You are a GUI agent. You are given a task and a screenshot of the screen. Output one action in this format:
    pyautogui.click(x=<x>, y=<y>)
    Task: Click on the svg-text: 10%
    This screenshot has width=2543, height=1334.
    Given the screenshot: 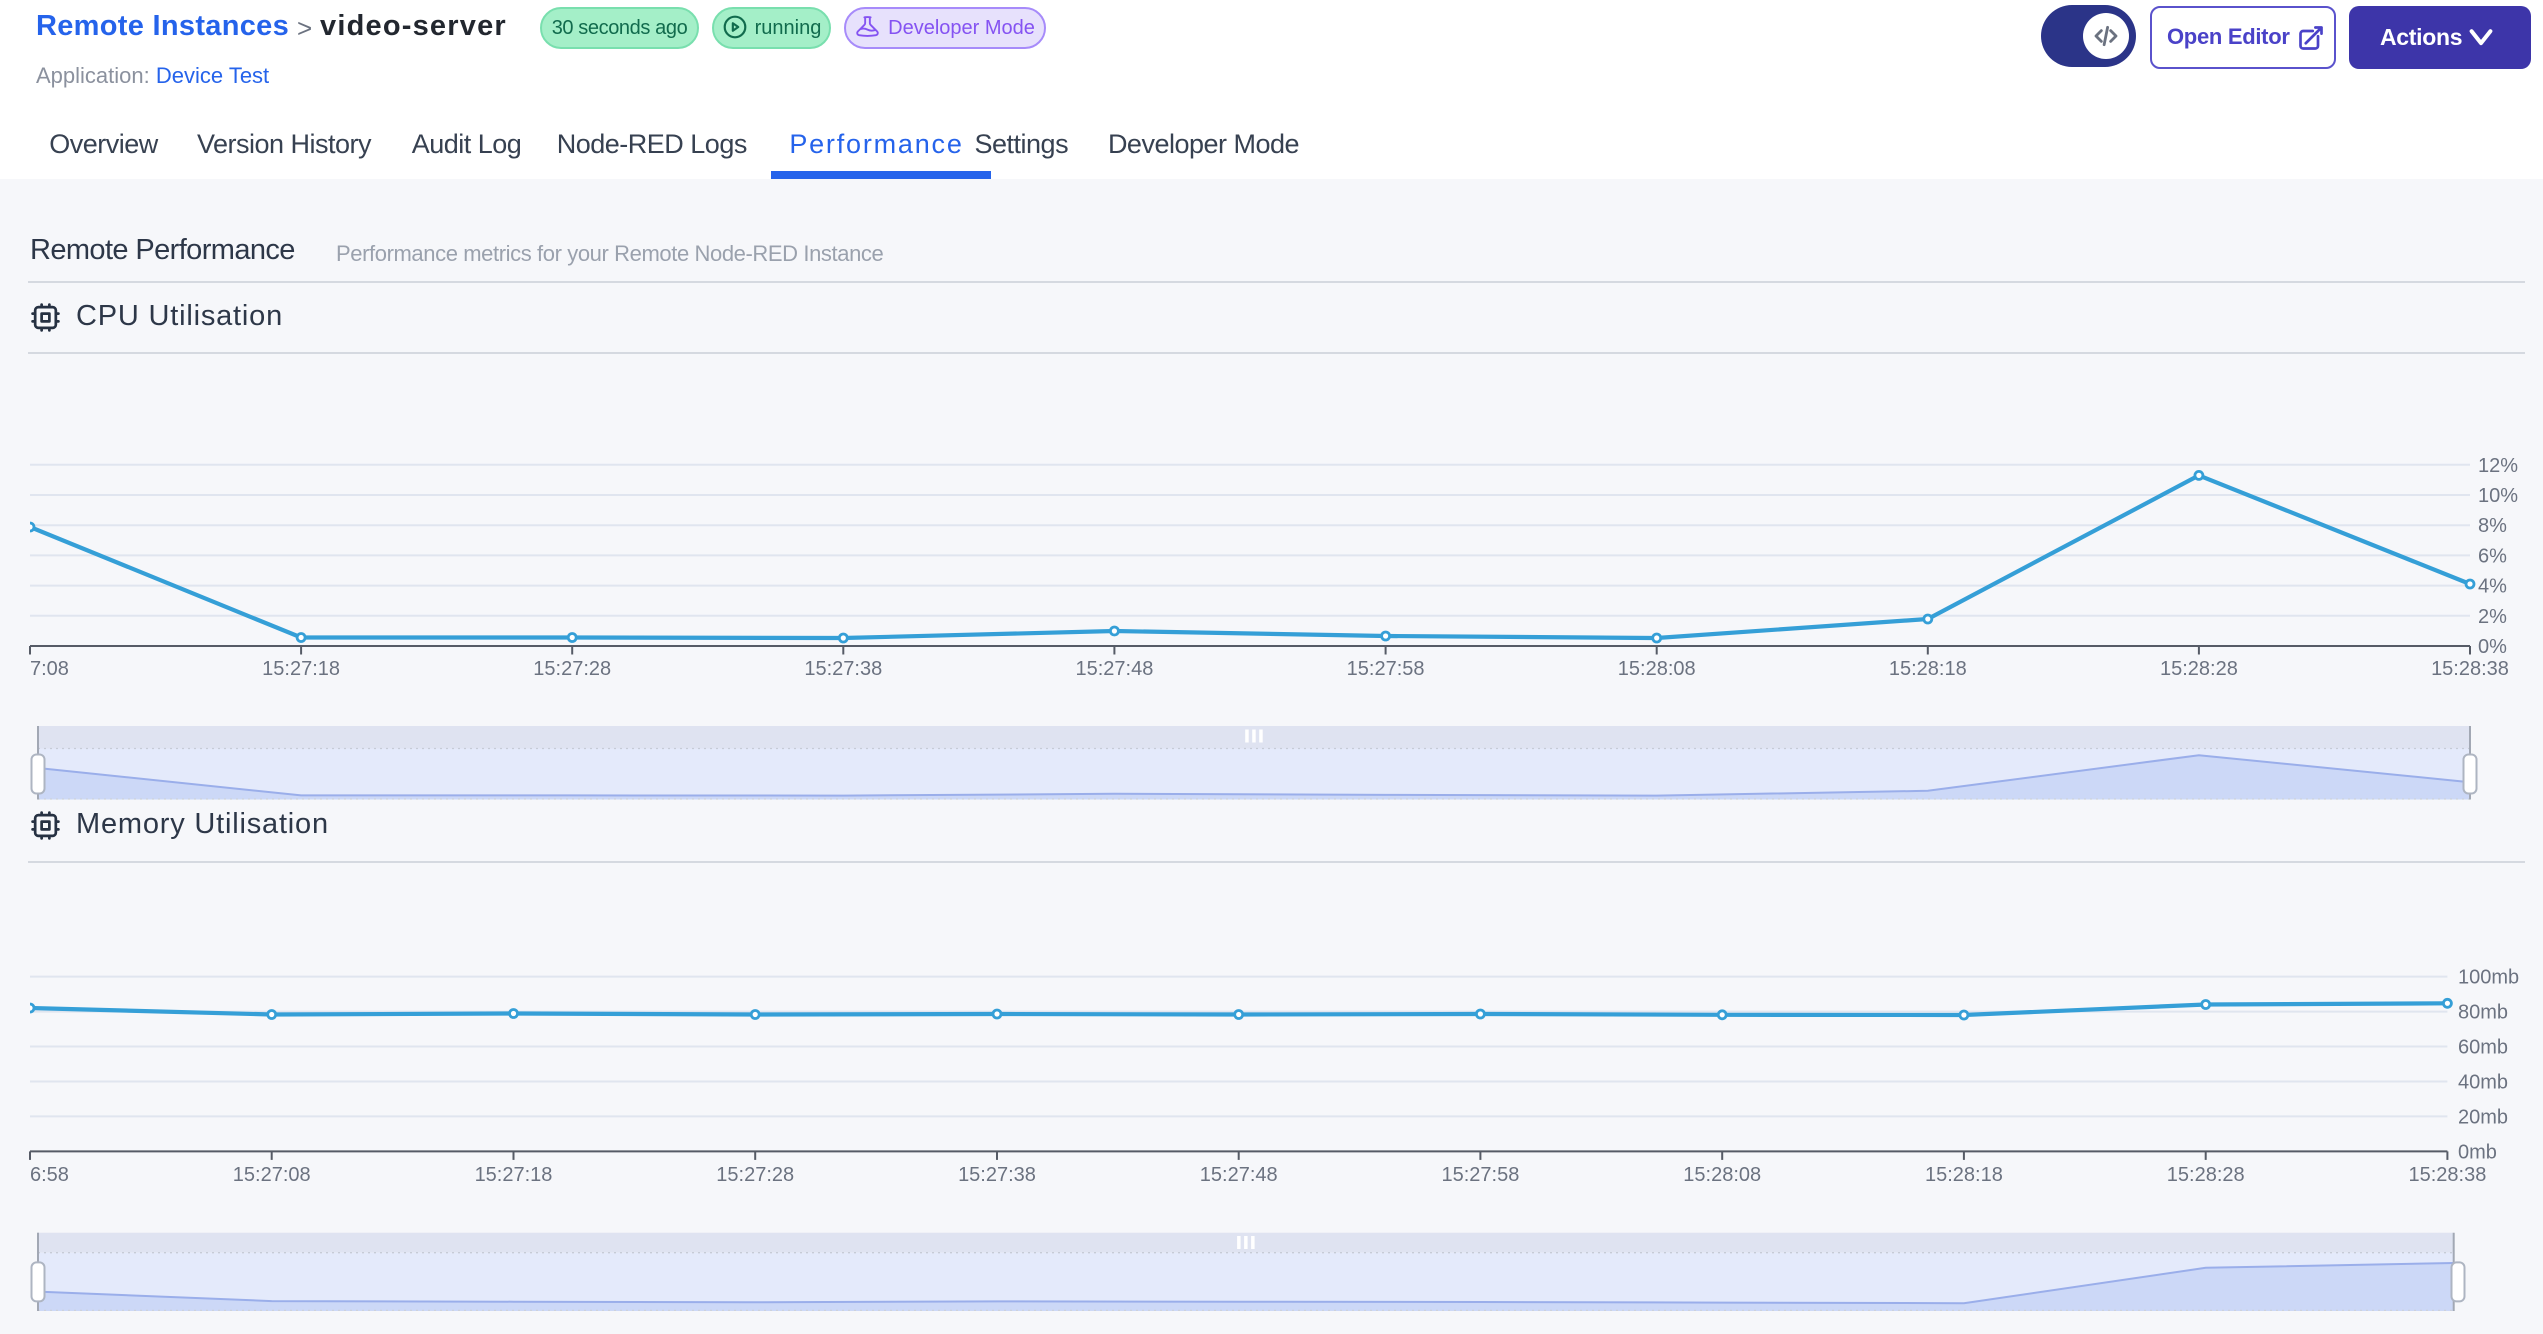 What is the action you would take?
    pyautogui.click(x=2498, y=496)
    